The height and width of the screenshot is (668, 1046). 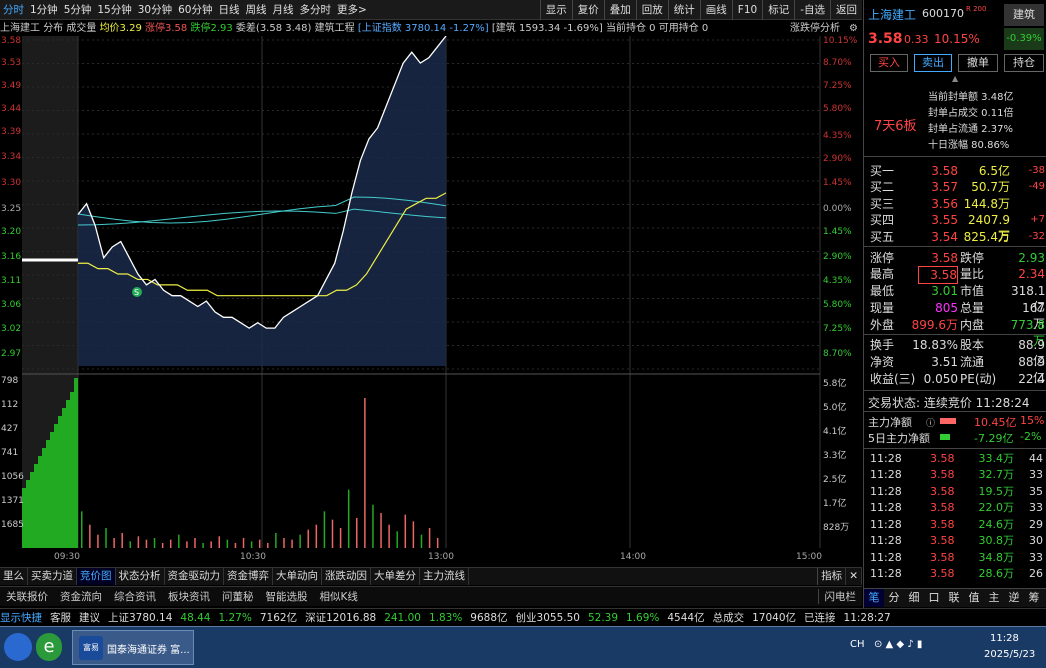 I want to click on tool-watchlist: -自选, so click(x=812, y=10).